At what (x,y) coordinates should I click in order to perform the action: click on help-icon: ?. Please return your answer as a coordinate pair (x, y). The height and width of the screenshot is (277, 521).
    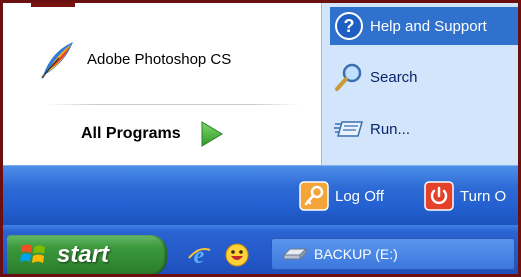
    Looking at the image, I should click on (349, 26).